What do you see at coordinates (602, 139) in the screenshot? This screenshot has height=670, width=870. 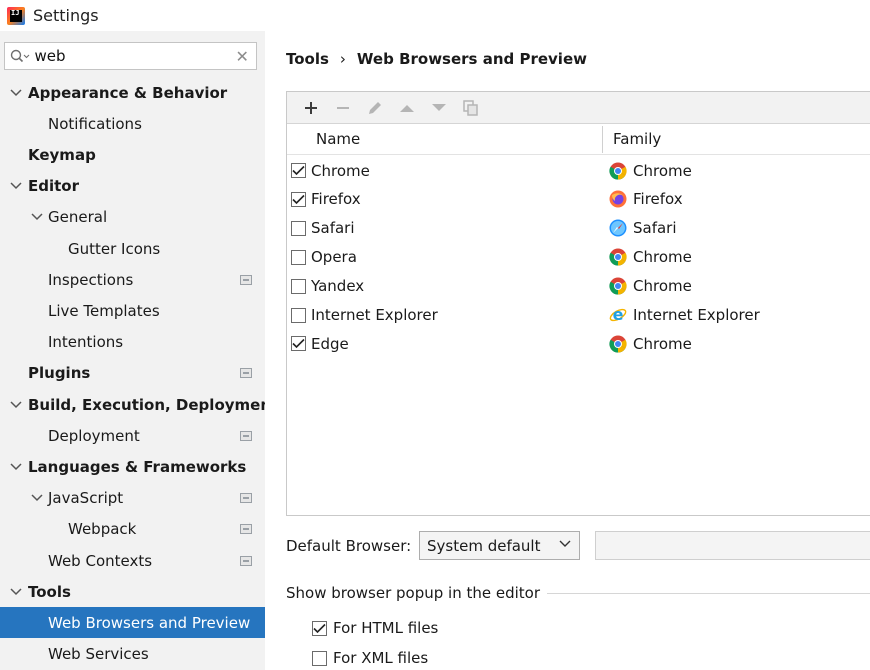 I see `column-divider` at bounding box center [602, 139].